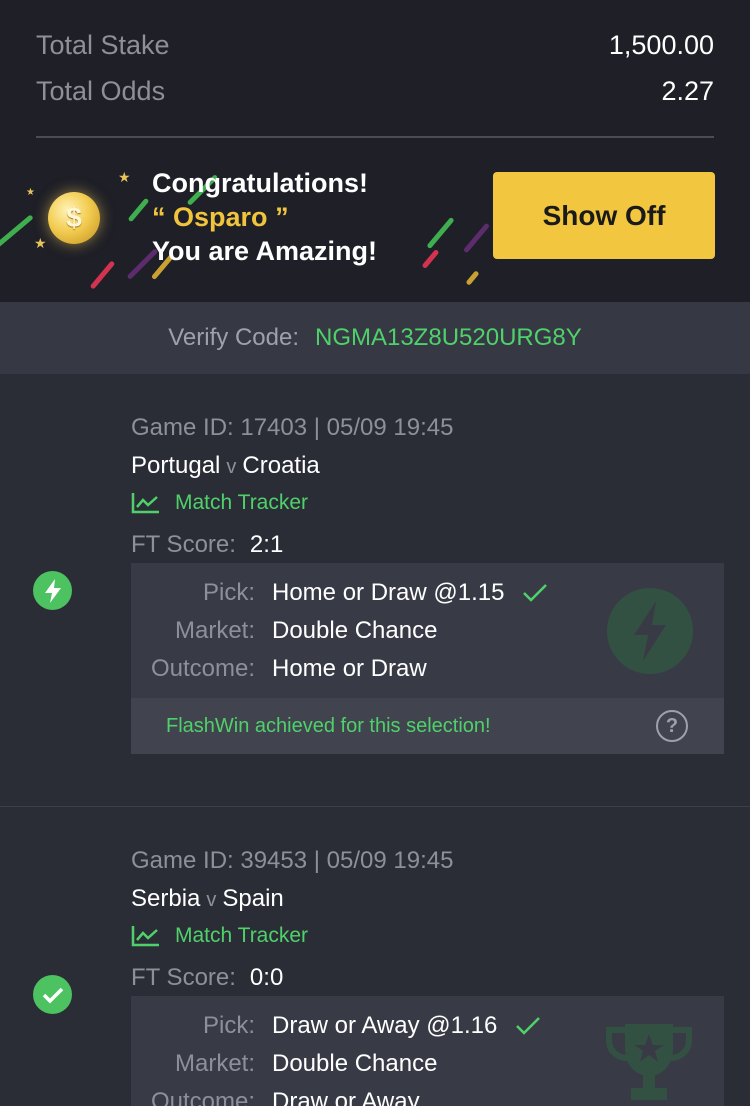 This screenshot has width=750, height=1106. Describe the element at coordinates (650, 631) in the screenshot. I see `flash-watermark-icon` at that location.